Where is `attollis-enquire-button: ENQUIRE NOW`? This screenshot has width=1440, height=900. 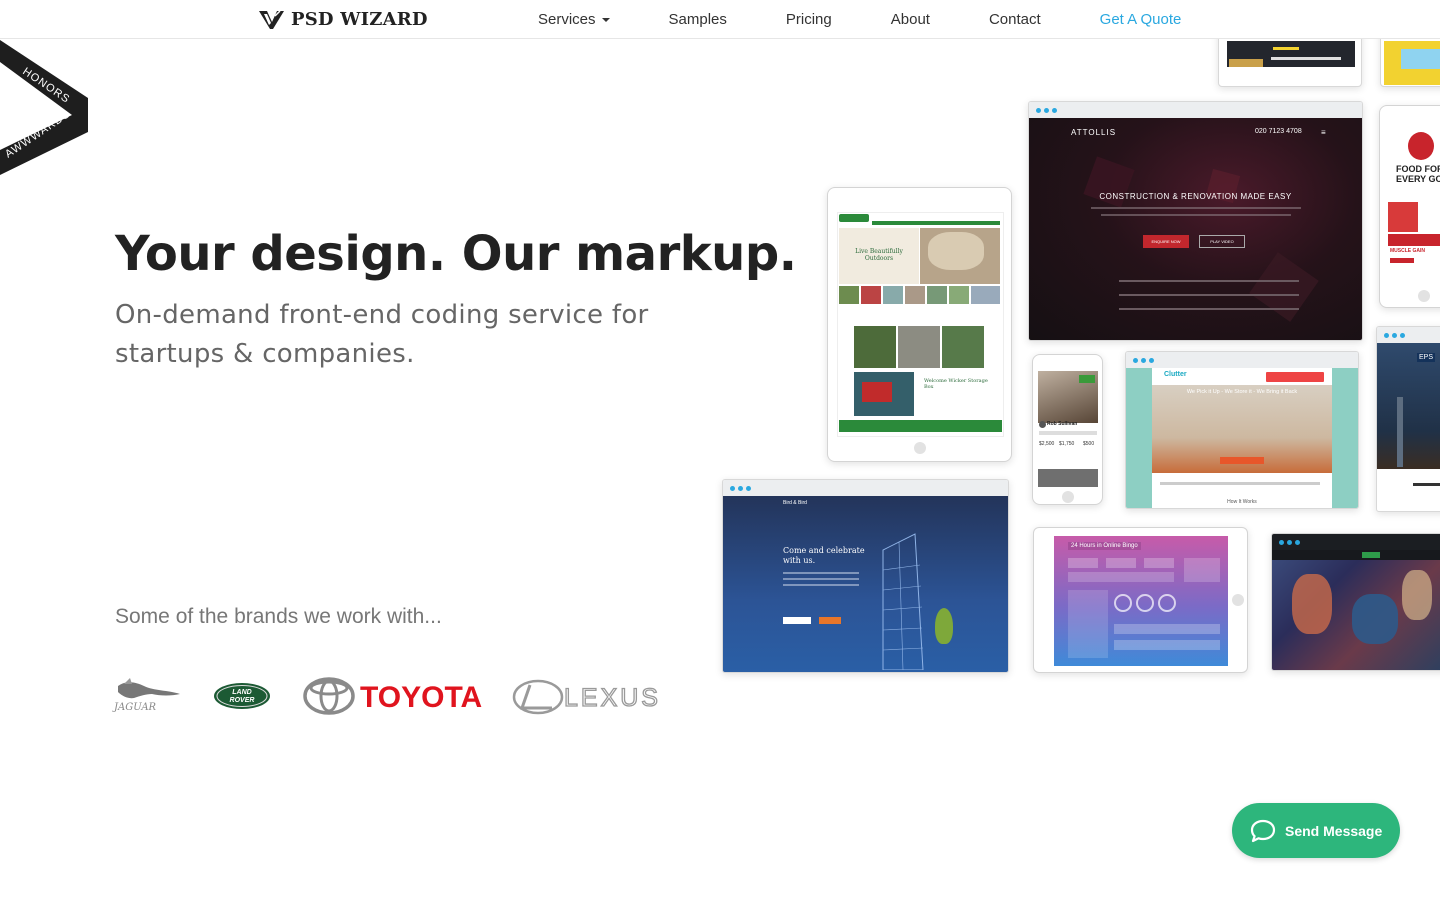
attollis-enquire-button: ENQUIRE NOW is located at coordinates (1166, 241).